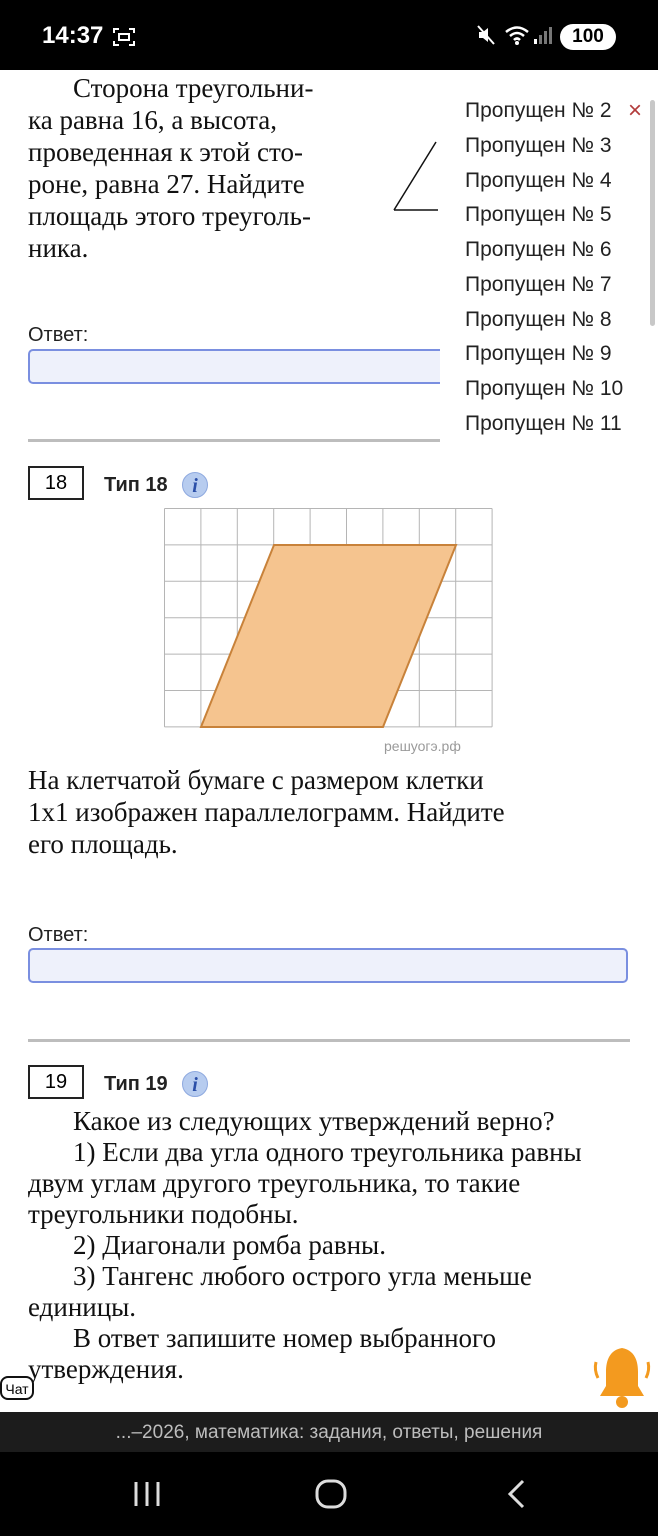  I want to click on battery-level: 100, so click(588, 36).